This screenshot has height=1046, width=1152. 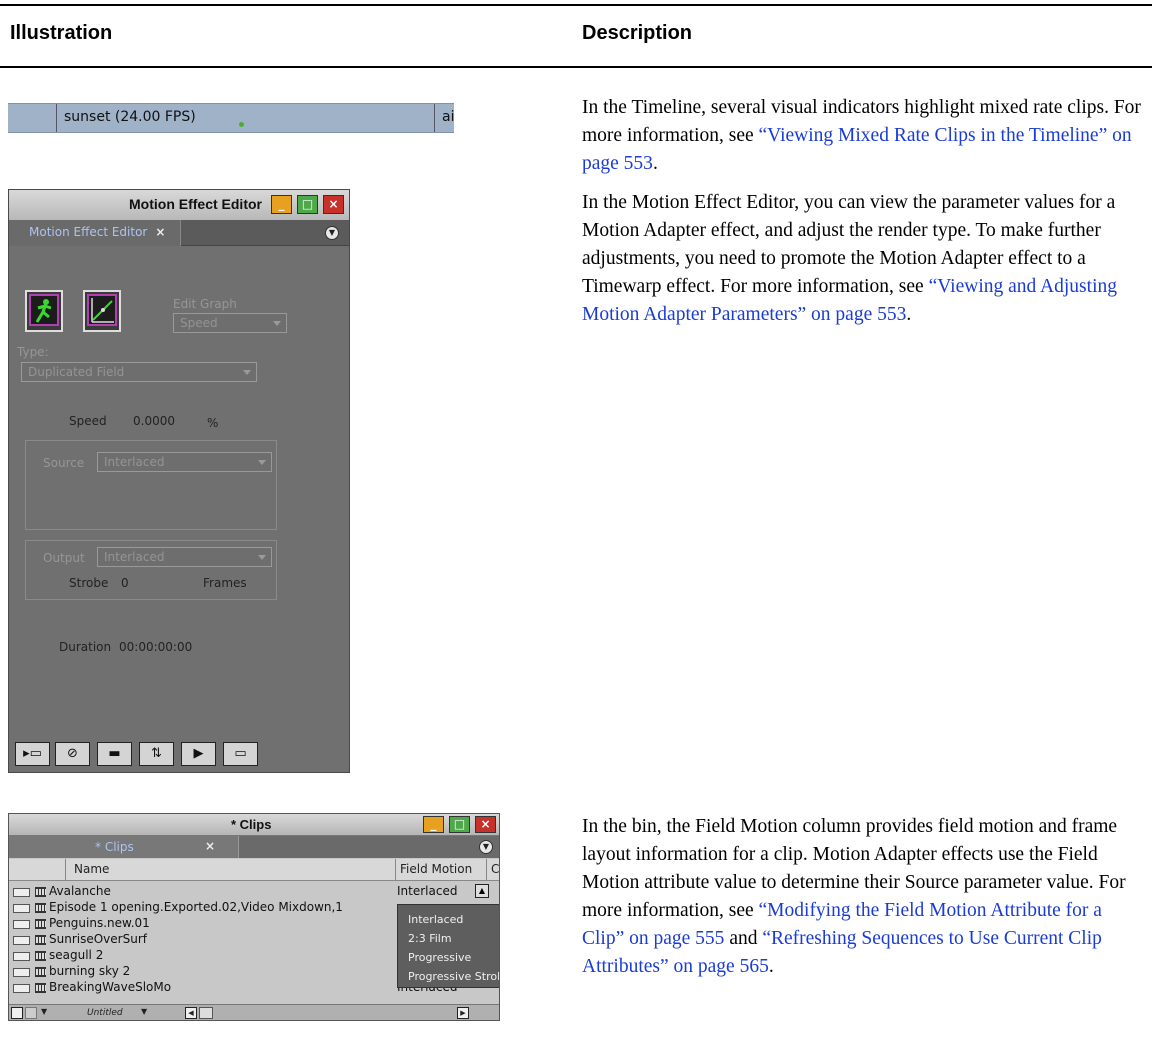 What do you see at coordinates (114, 847) in the screenshot?
I see `tab-label: * Clips` at bounding box center [114, 847].